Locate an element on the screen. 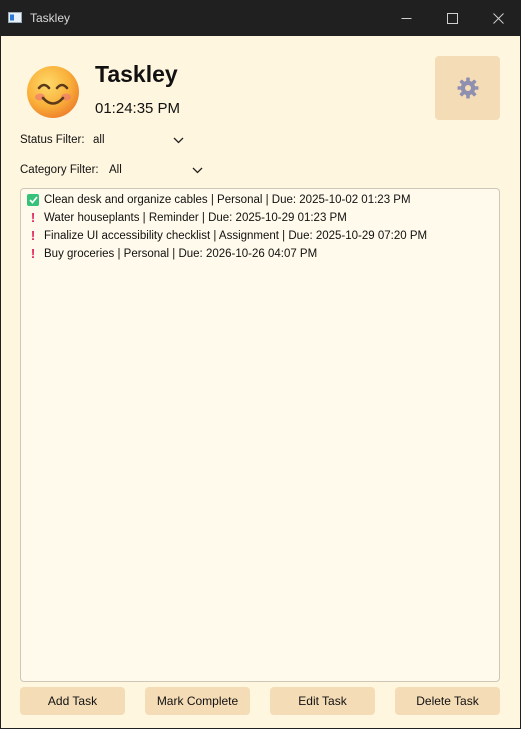 This screenshot has width=521, height=729. settings-button is located at coordinates (467, 88).